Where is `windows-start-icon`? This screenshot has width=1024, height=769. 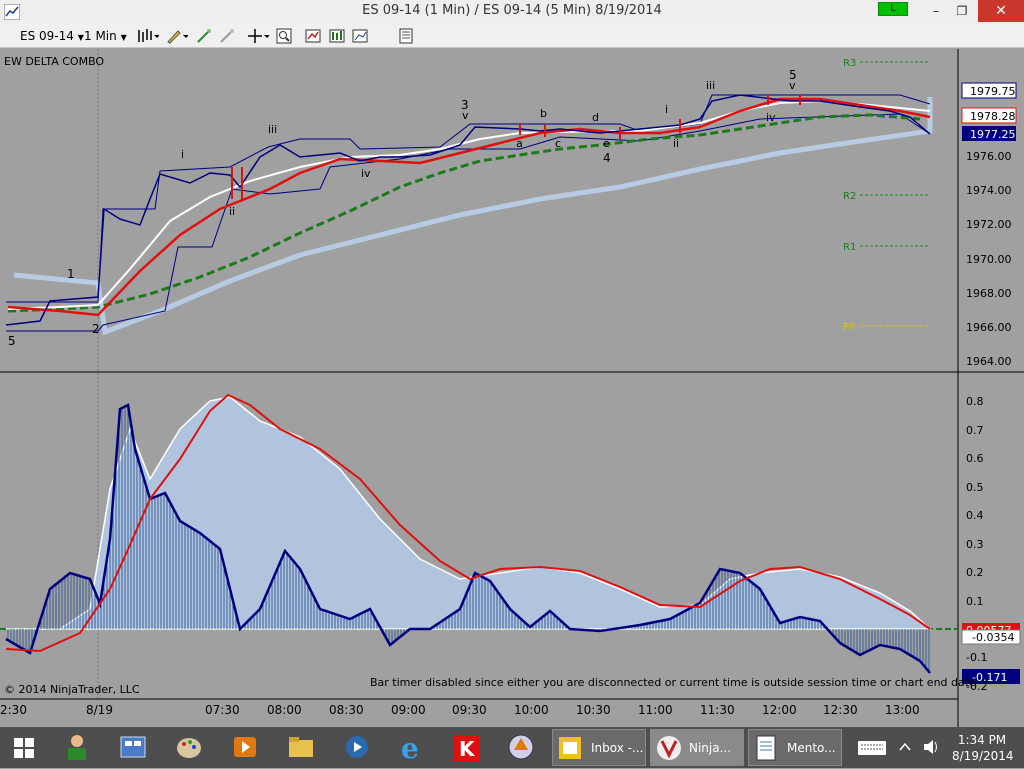
windows-start-icon is located at coordinates (25, 747).